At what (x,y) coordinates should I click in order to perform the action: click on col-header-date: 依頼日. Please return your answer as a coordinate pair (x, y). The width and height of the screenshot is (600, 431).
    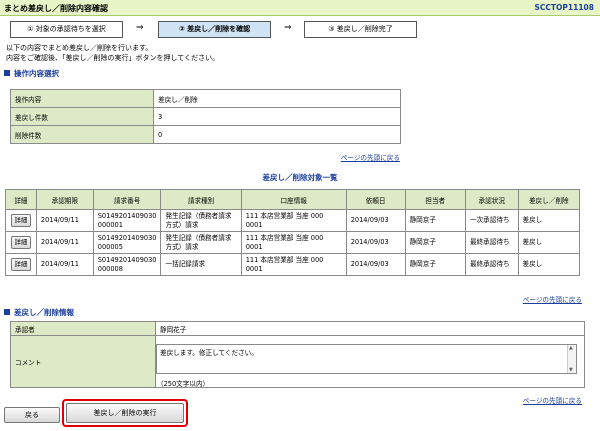
    Looking at the image, I should click on (375, 199).